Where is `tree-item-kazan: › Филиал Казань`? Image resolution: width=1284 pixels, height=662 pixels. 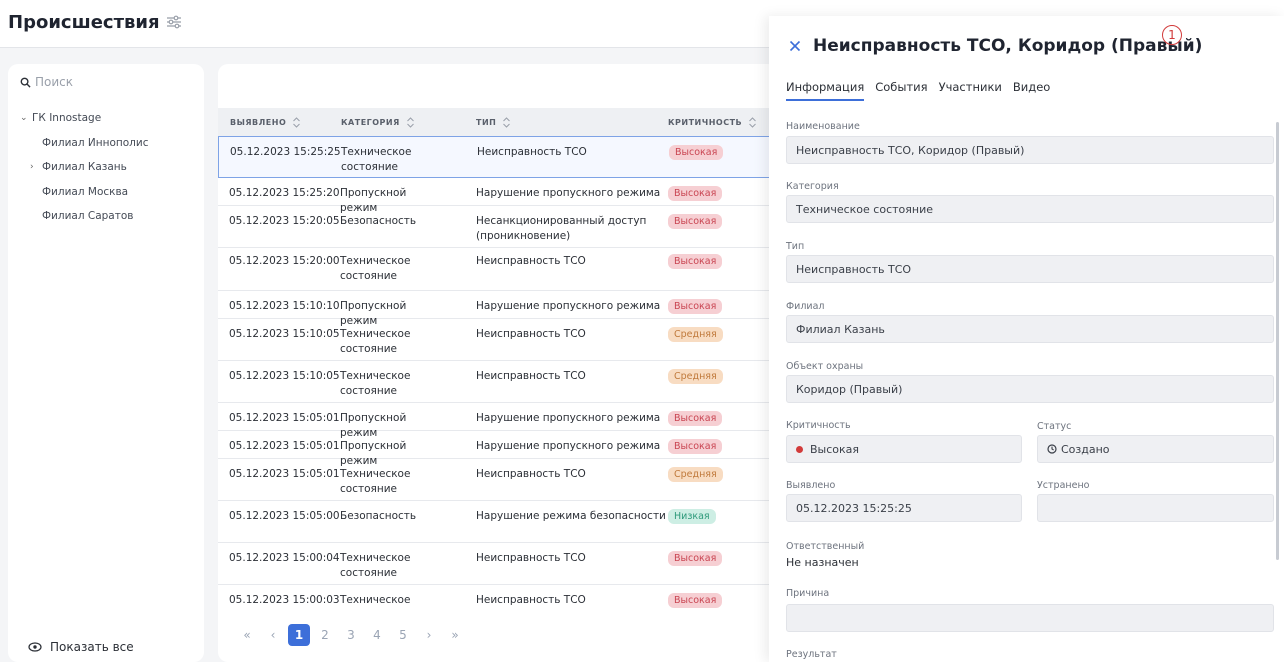 tree-item-kazan: › Филиал Казань is located at coordinates (84, 167).